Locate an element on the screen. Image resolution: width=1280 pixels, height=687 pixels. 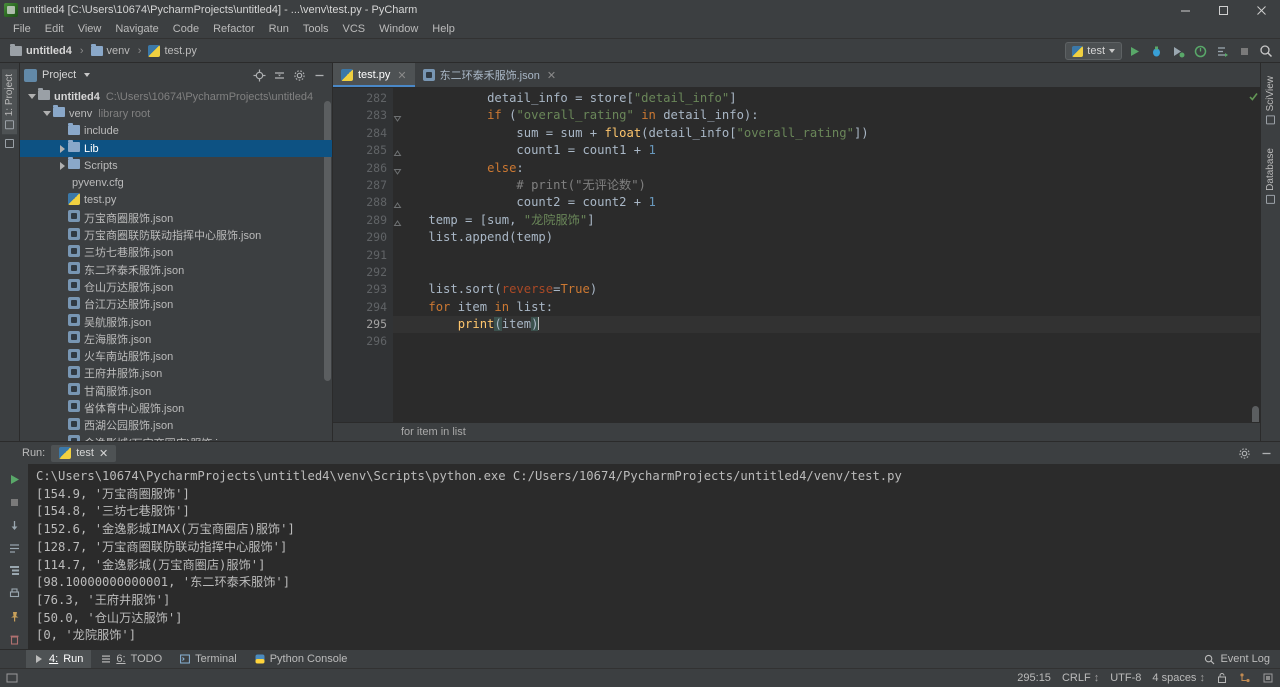
chevron-down-icon is located at coordinates (87, 75).